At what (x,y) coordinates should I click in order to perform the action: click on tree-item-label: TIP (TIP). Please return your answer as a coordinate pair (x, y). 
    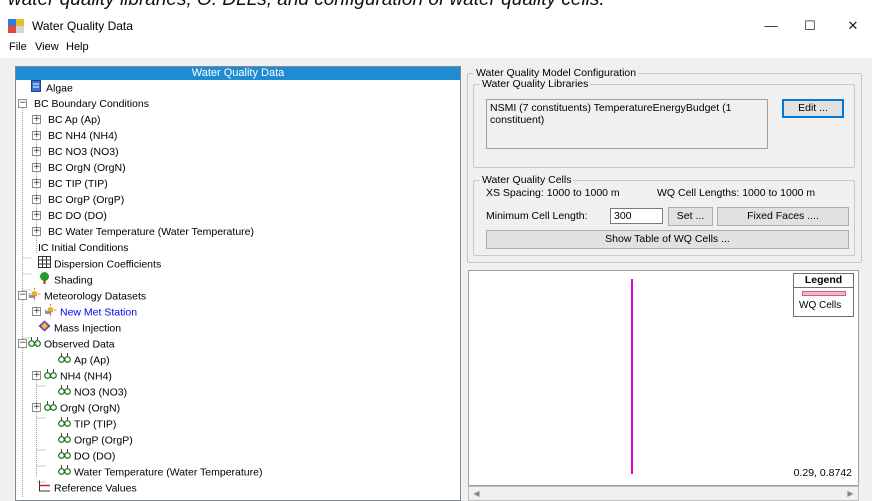
    Looking at the image, I should click on (95, 424).